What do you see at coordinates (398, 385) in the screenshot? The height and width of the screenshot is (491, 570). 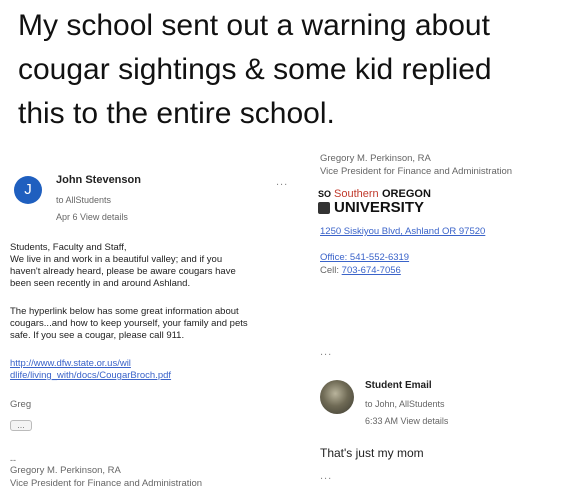 I see `reply-sender-name: Student Email` at bounding box center [398, 385].